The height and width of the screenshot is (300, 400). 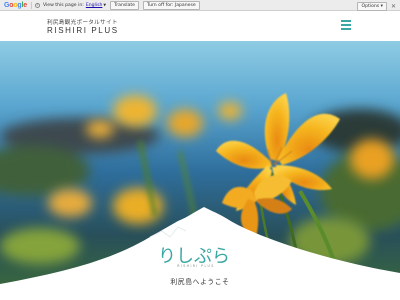 What do you see at coordinates (393, 6) in the screenshot?
I see `close-icon: ✕` at bounding box center [393, 6].